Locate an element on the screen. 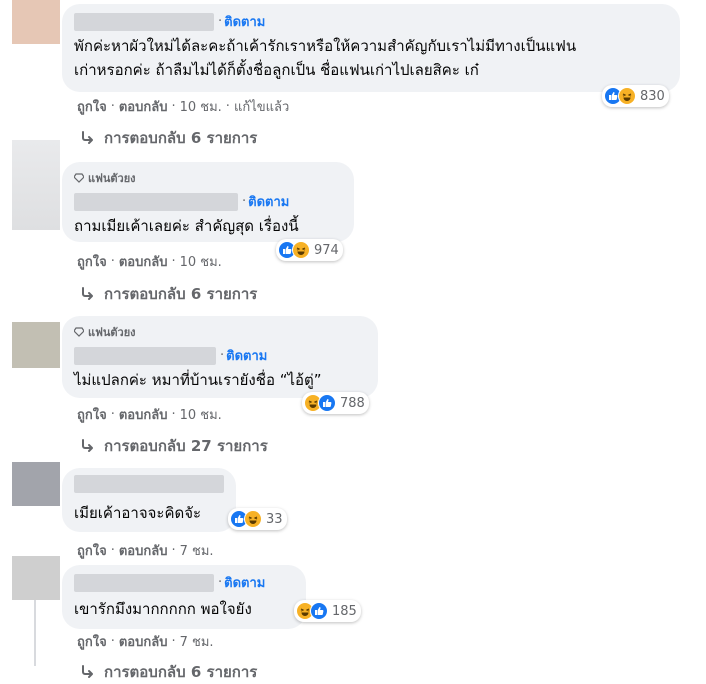 The width and height of the screenshot is (706, 684). reaction-summary: 974 is located at coordinates (309, 250).